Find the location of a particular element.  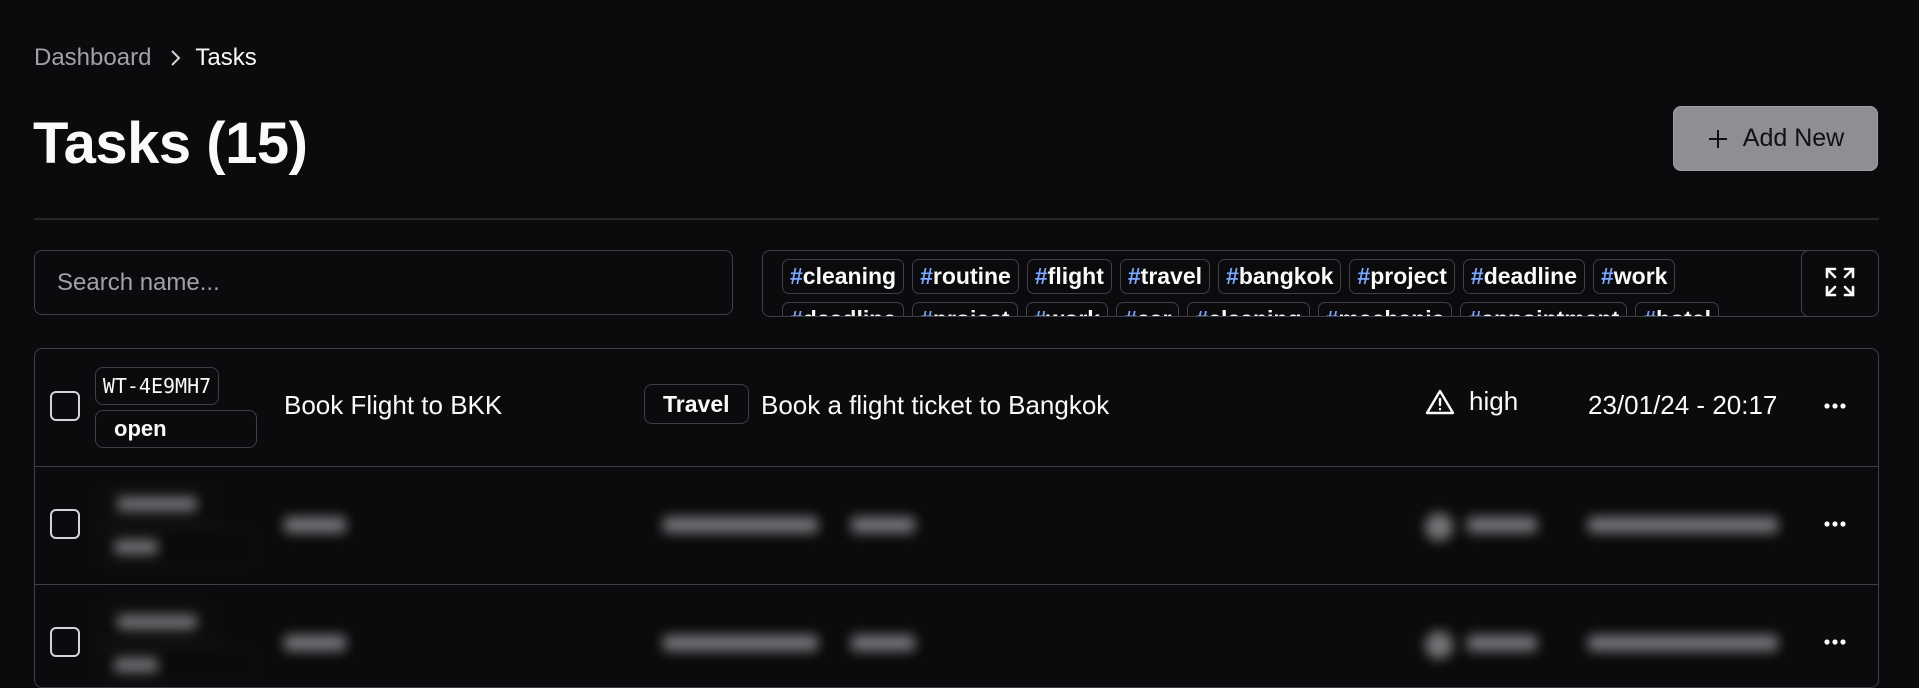

header-divider is located at coordinates (956, 219).